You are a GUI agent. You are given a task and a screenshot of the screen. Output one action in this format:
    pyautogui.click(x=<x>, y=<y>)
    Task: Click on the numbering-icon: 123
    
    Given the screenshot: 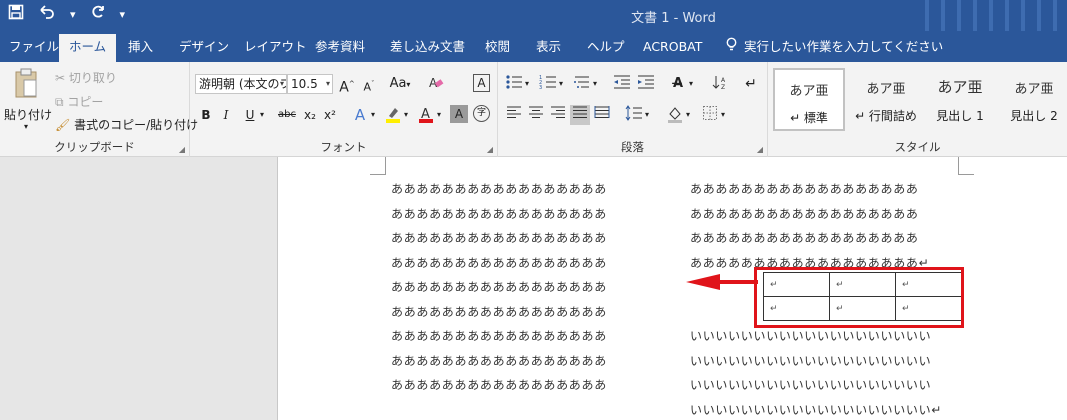 What is the action you would take?
    pyautogui.click(x=548, y=84)
    